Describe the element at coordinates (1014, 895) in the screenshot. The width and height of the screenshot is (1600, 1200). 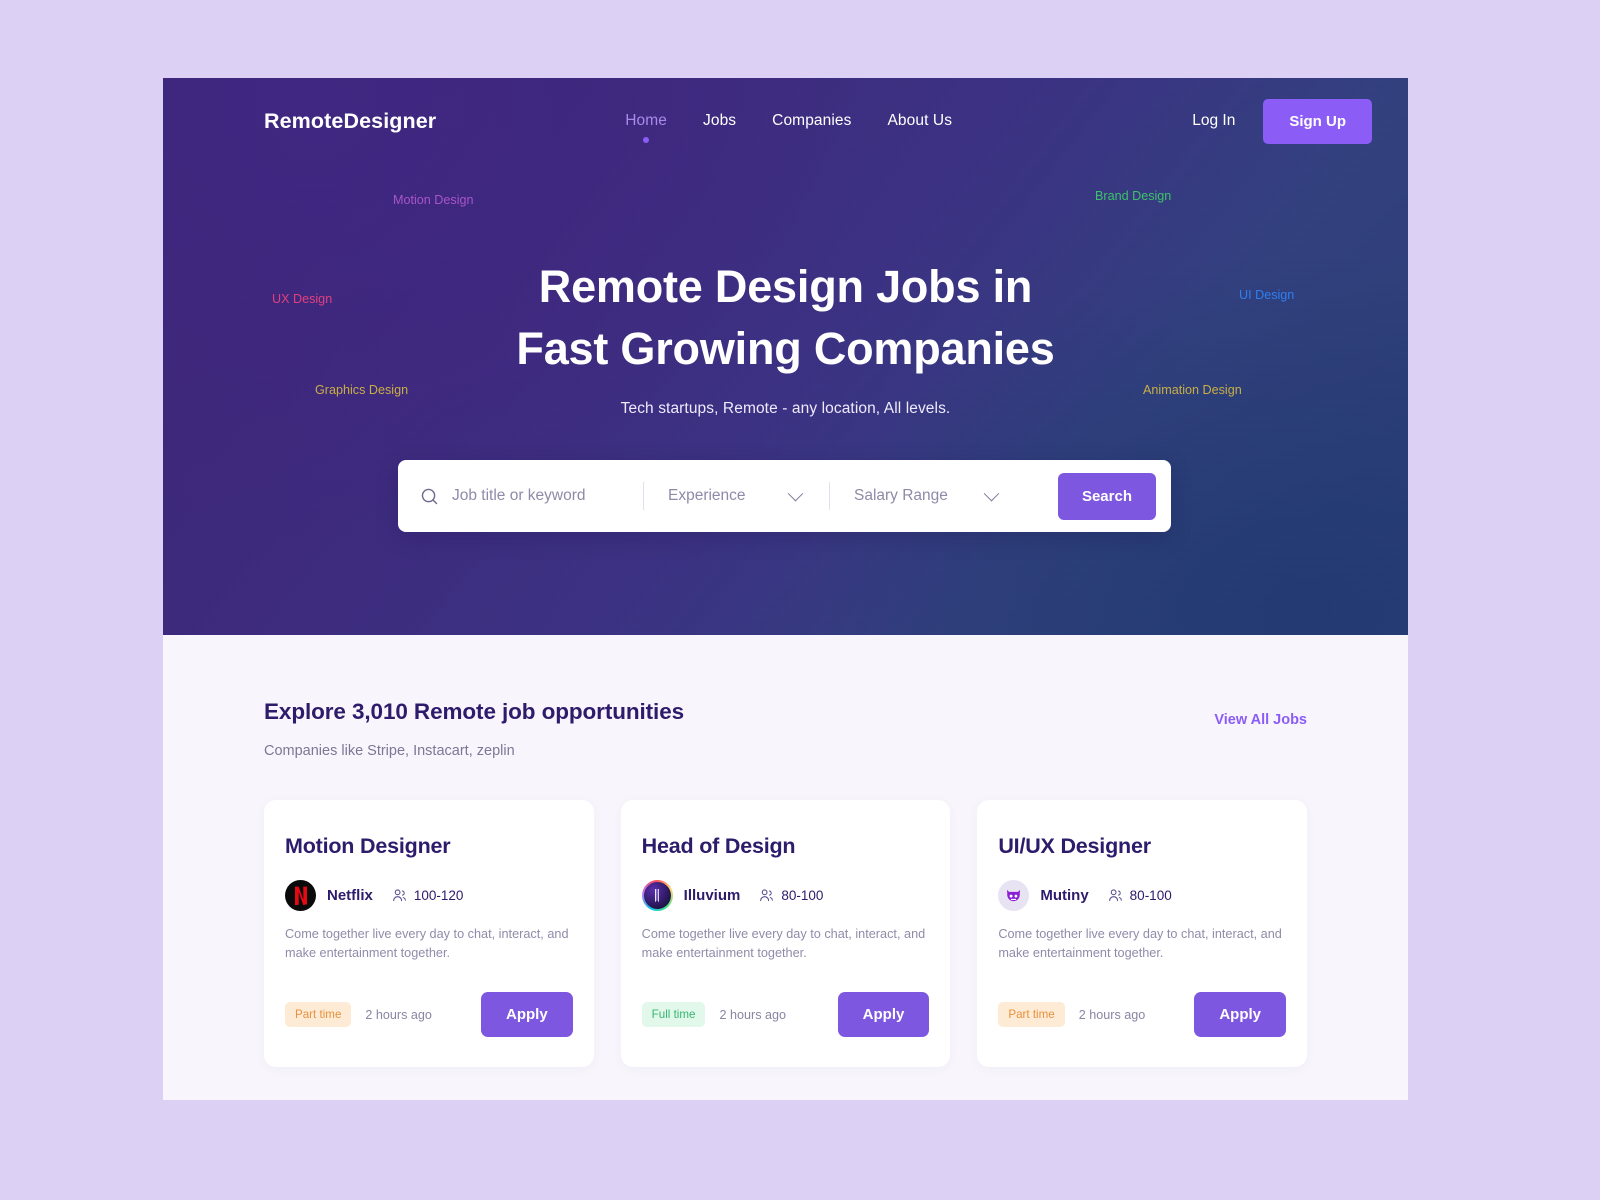
I see `mutiny-logo-icon` at that location.